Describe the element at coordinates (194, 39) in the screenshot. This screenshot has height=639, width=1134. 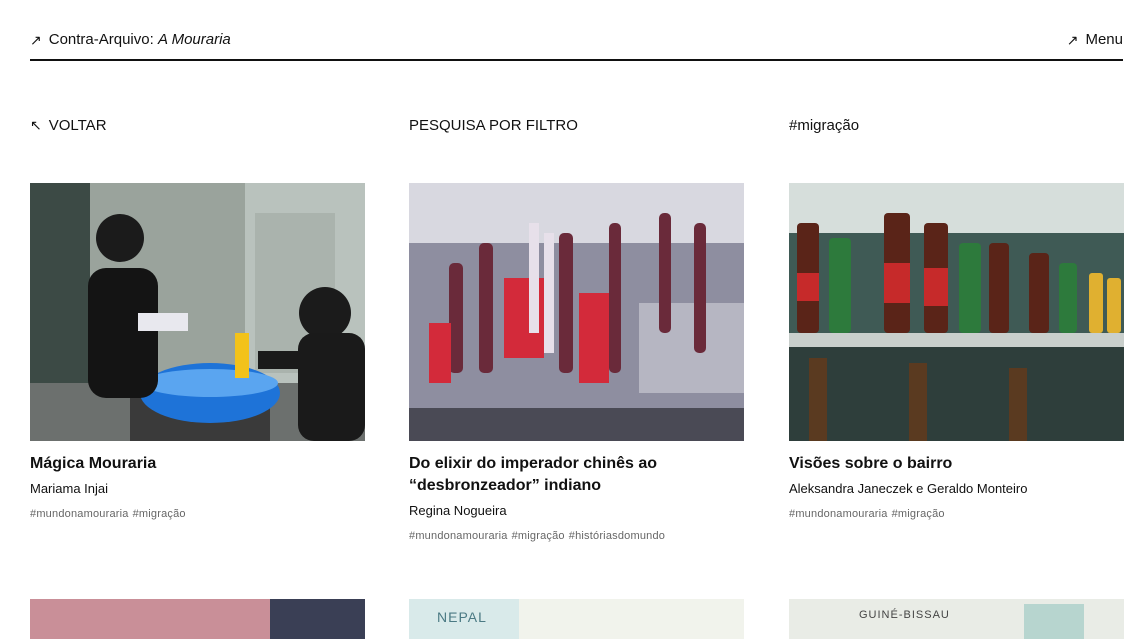
I see `site-title-name: A Mouraria` at that location.